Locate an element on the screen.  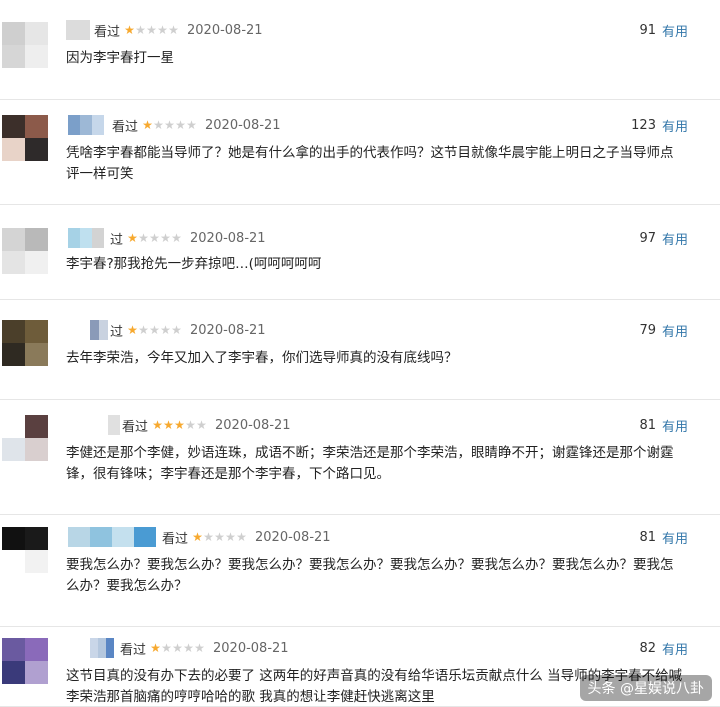
comment-text: 因为李宇春打一星 is located at coordinates (120, 58).